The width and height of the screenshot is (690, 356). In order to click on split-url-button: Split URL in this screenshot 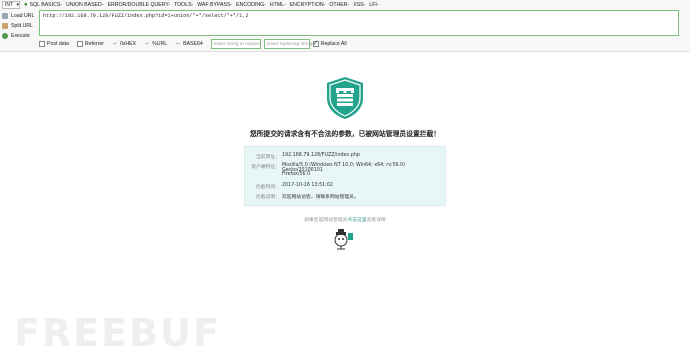, I will do `click(20, 26)`.